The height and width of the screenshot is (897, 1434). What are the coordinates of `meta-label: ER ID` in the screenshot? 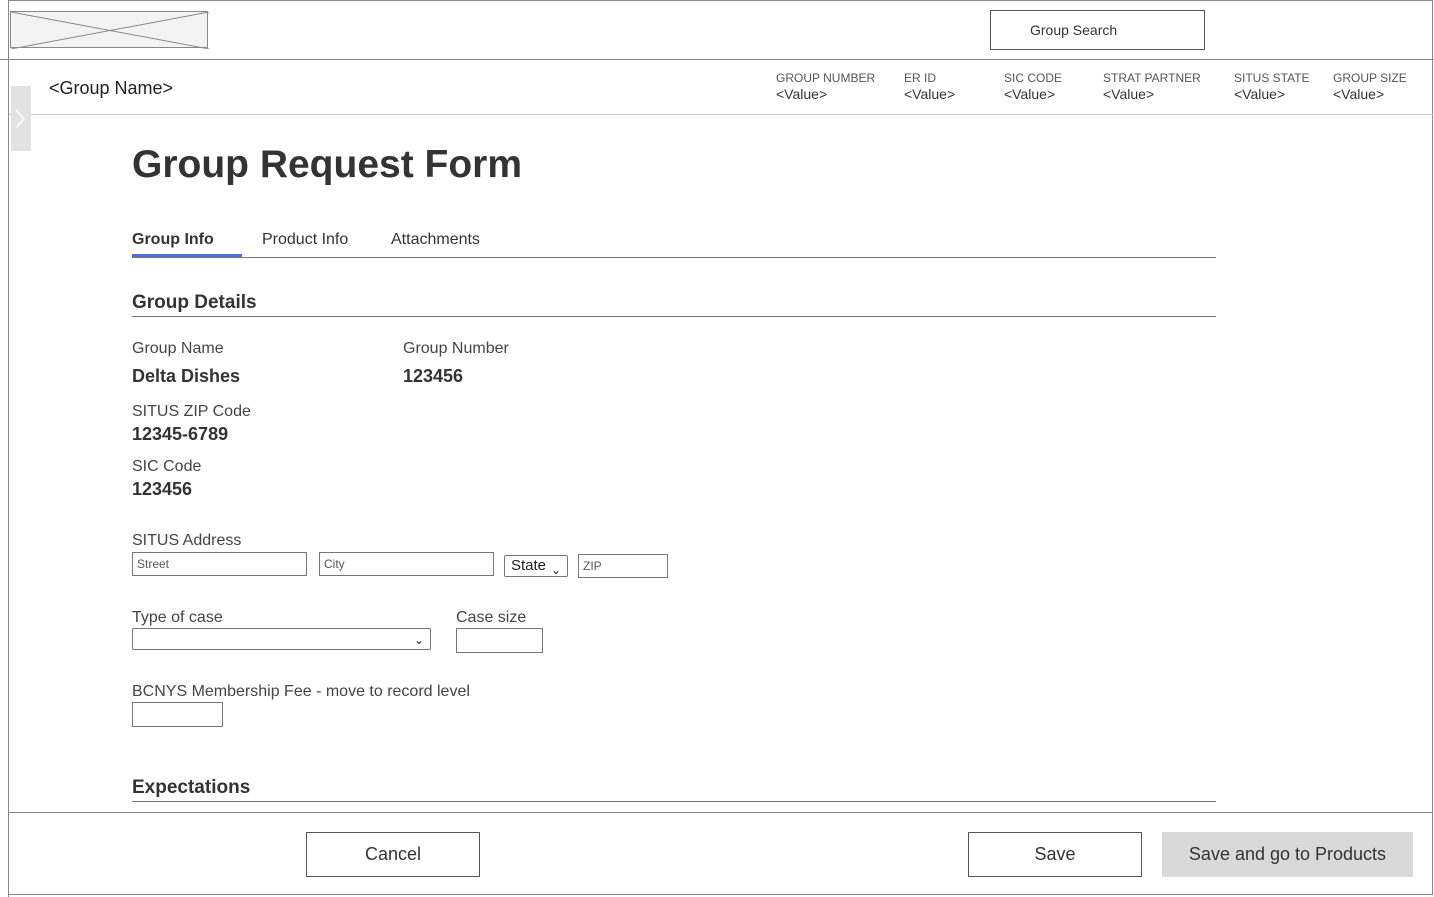 It's located at (920, 78).